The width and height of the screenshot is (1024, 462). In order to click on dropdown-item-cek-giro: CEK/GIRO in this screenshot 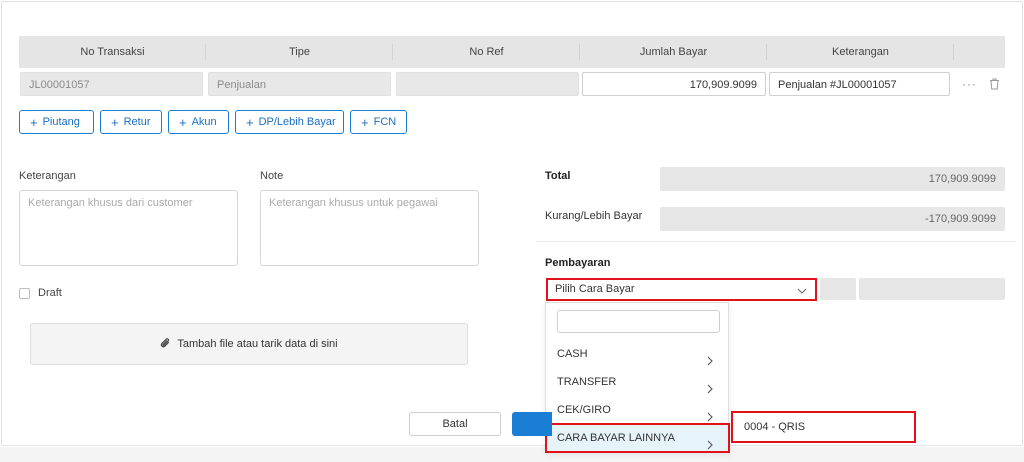, I will do `click(637, 410)`.